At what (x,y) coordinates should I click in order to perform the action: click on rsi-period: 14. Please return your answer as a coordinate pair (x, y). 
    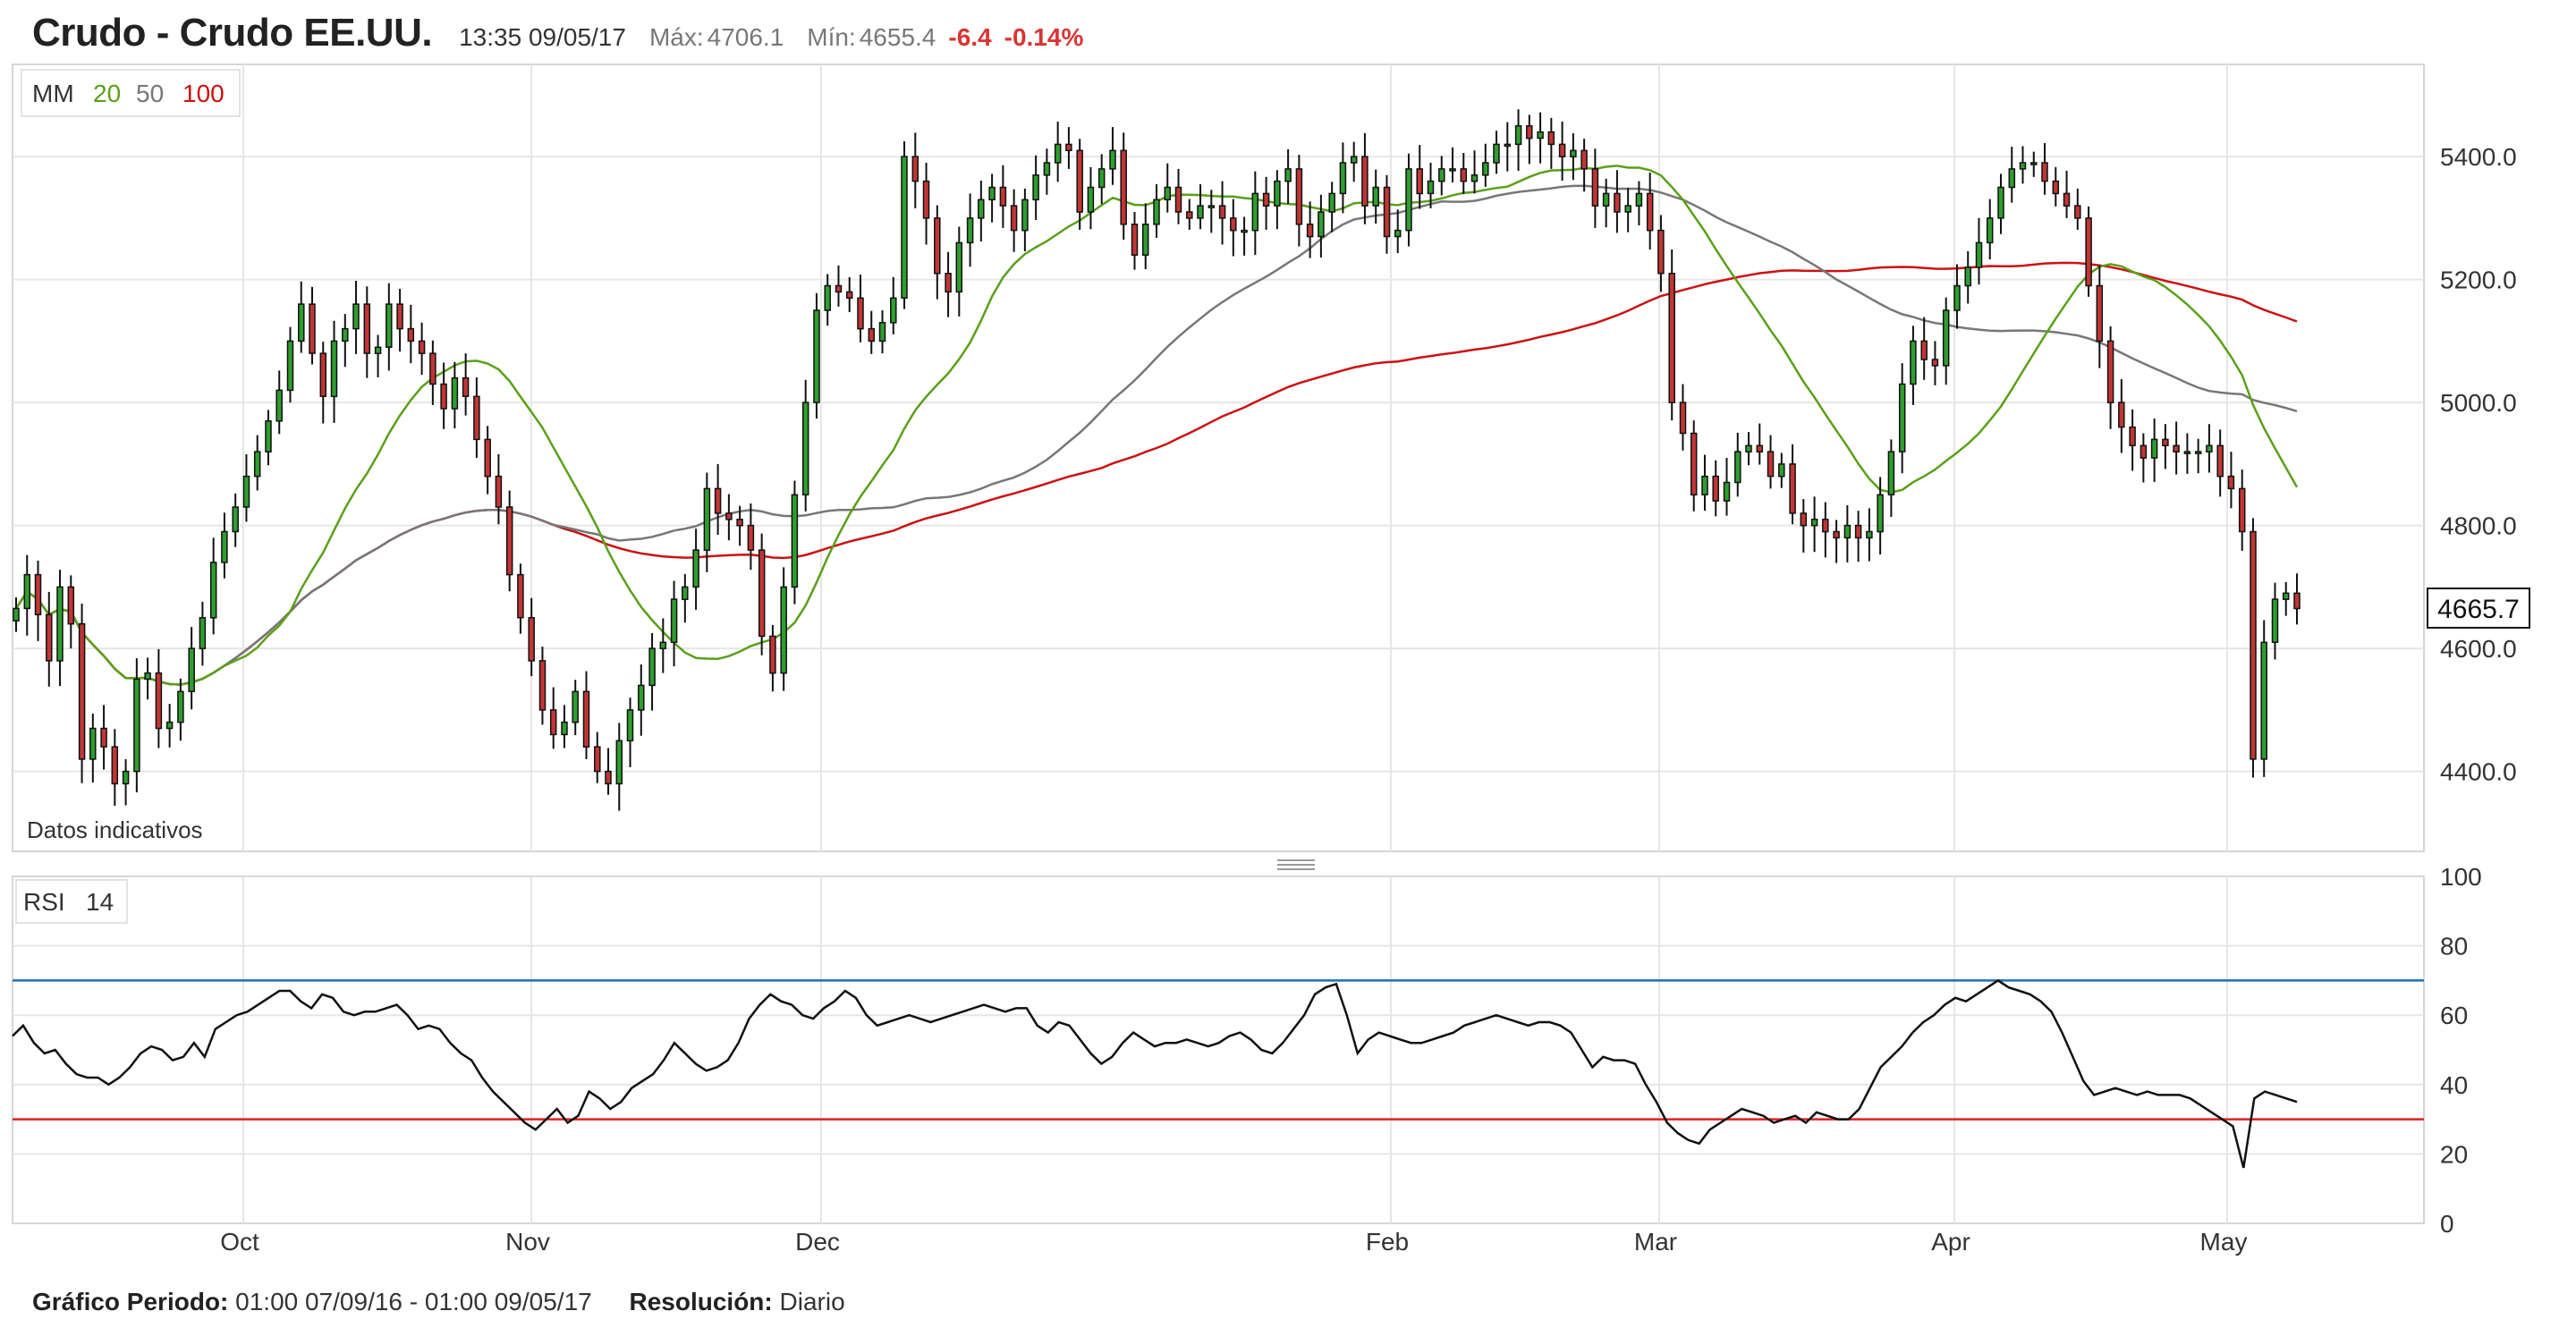
    Looking at the image, I should click on (100, 902).